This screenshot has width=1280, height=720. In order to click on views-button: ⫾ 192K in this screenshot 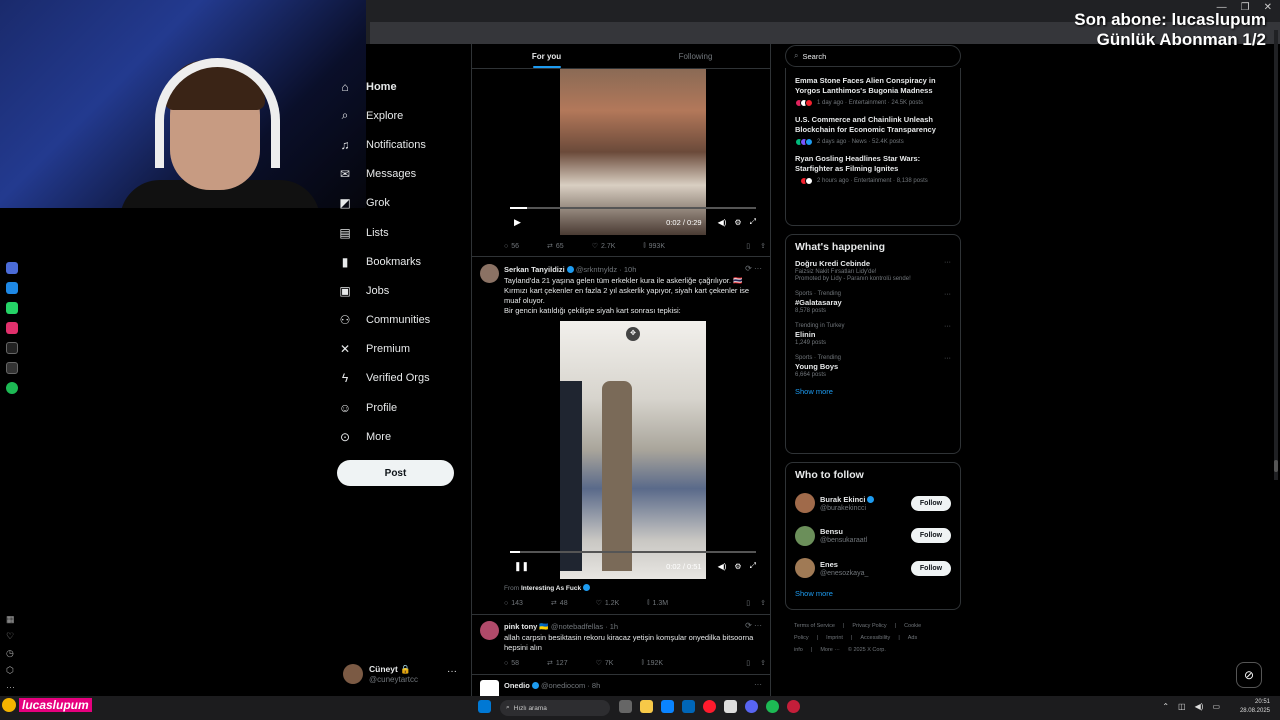, I will do `click(652, 663)`.